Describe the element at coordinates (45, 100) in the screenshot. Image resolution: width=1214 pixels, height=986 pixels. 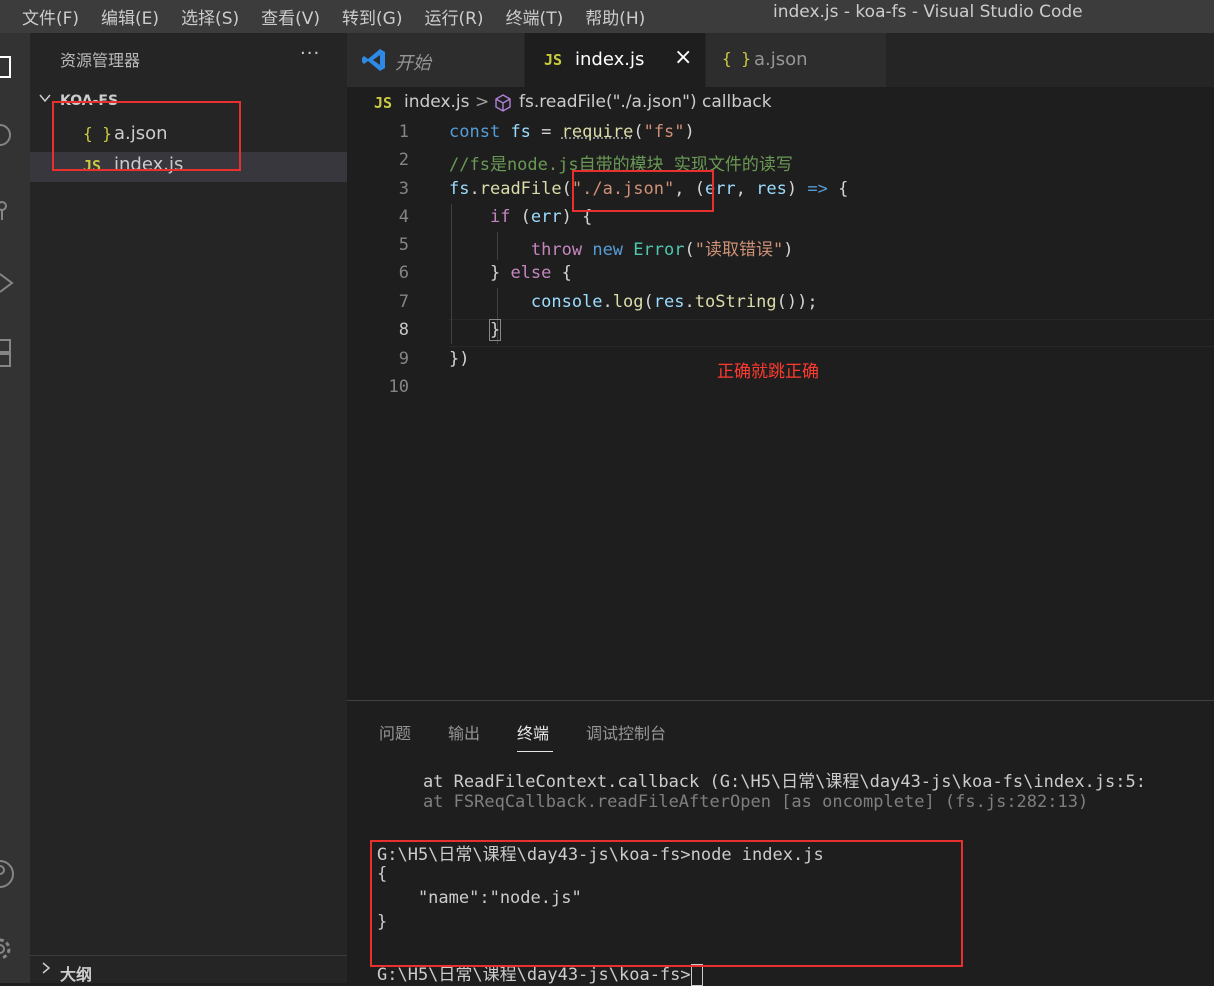
I see `chevron-down-icon` at that location.